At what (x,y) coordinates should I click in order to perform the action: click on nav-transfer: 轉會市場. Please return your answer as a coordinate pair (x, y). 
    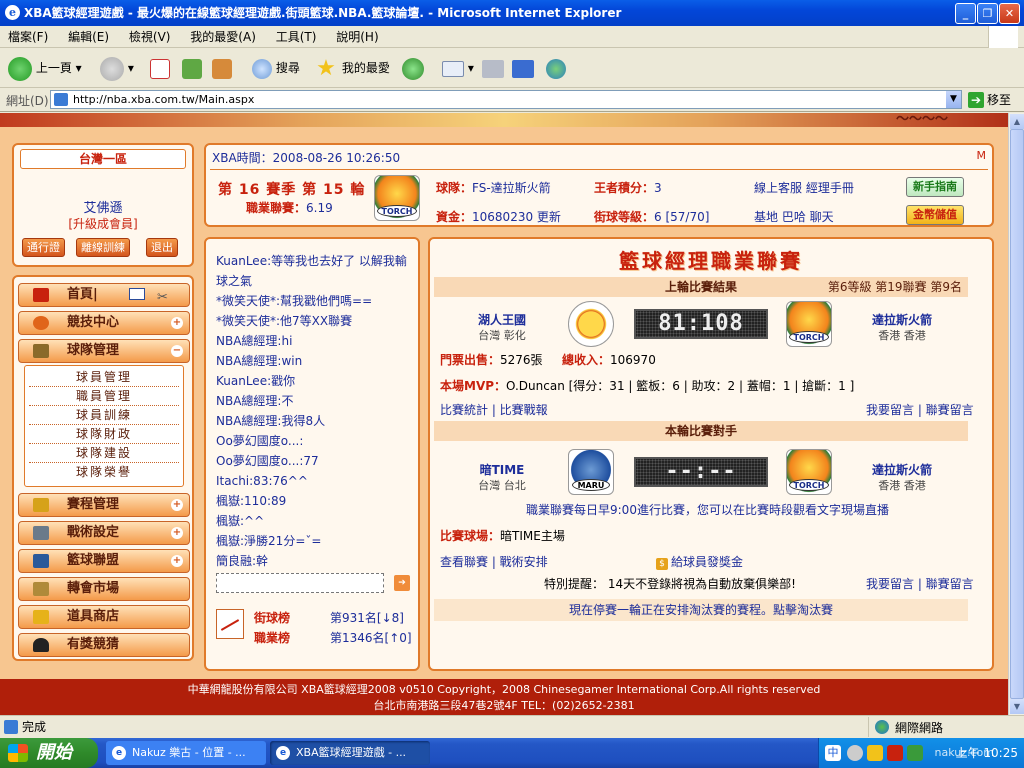
    Looking at the image, I should click on (104, 589).